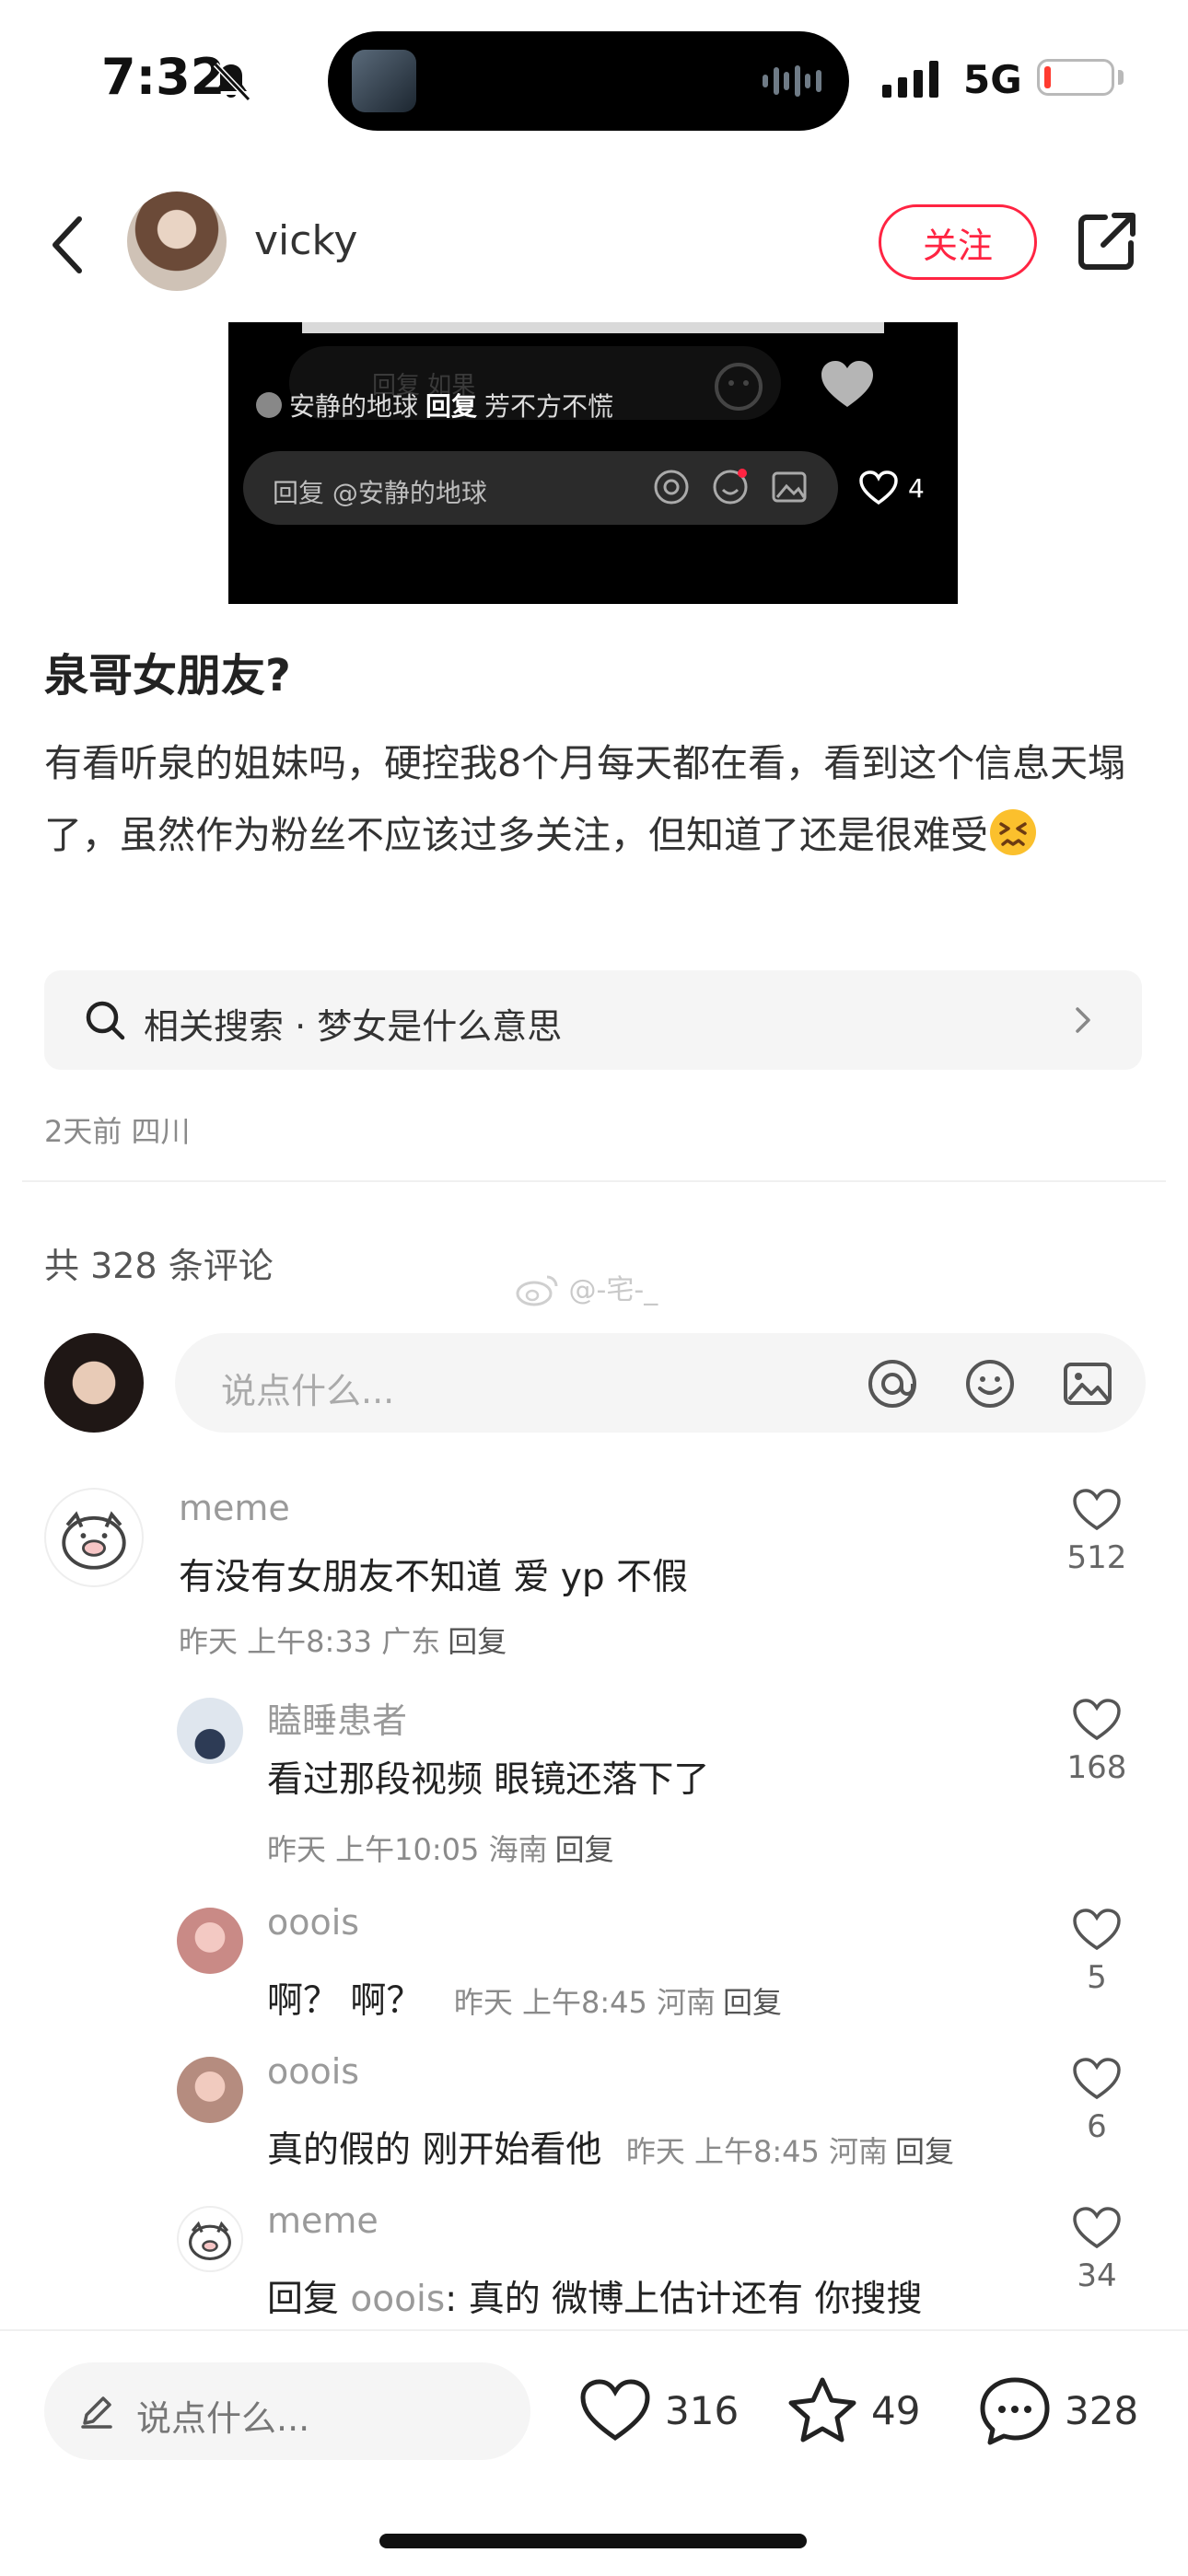  I want to click on chat-bubble-icon, so click(1015, 2410).